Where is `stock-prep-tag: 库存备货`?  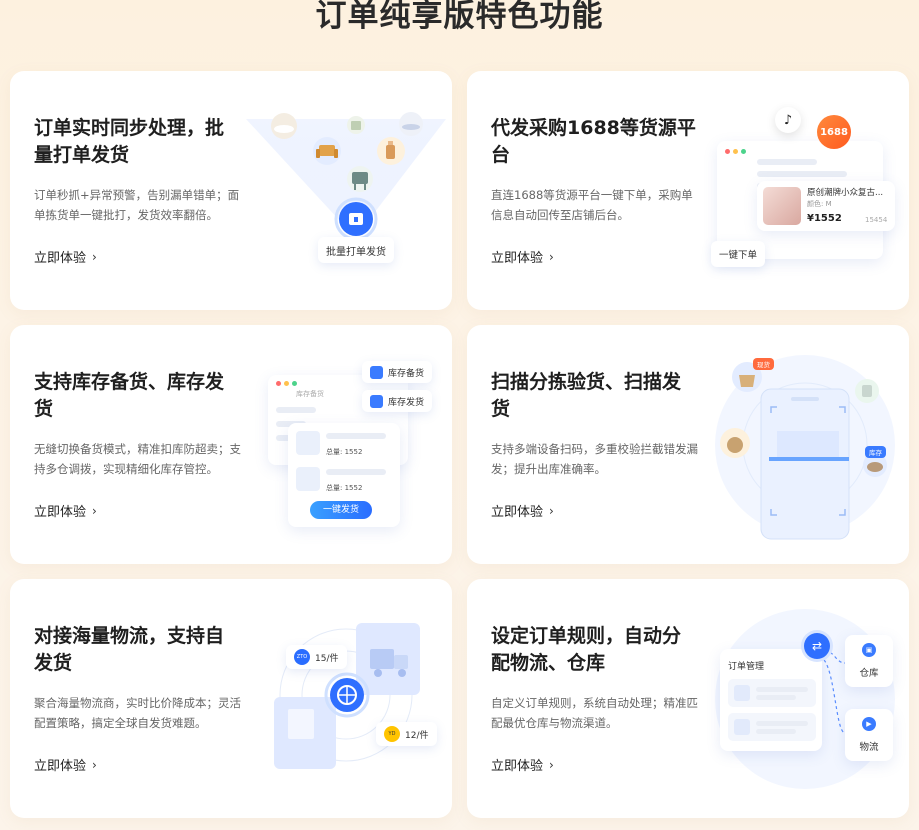
stock-prep-tag: 库存备货 is located at coordinates (397, 372).